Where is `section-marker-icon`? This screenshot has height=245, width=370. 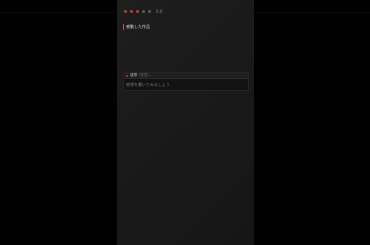 section-marker-icon is located at coordinates (123, 27).